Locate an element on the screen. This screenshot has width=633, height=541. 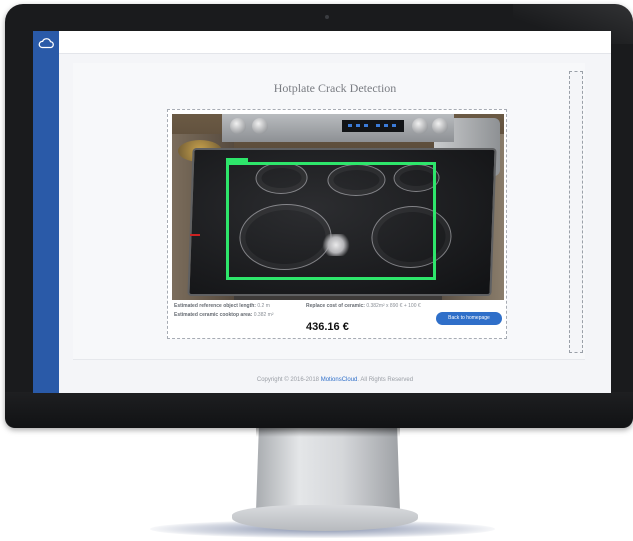
photo-display is located at coordinates (373, 126).